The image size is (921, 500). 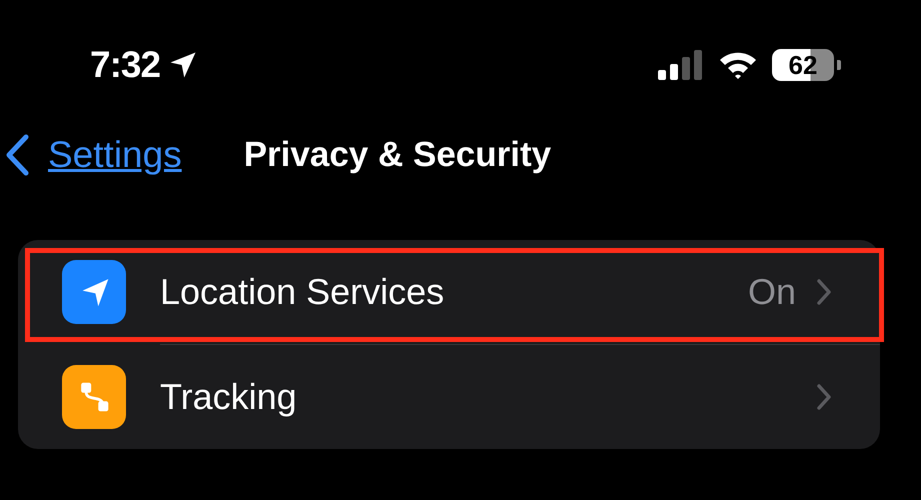 I want to click on back-link: Settings, so click(x=115, y=155).